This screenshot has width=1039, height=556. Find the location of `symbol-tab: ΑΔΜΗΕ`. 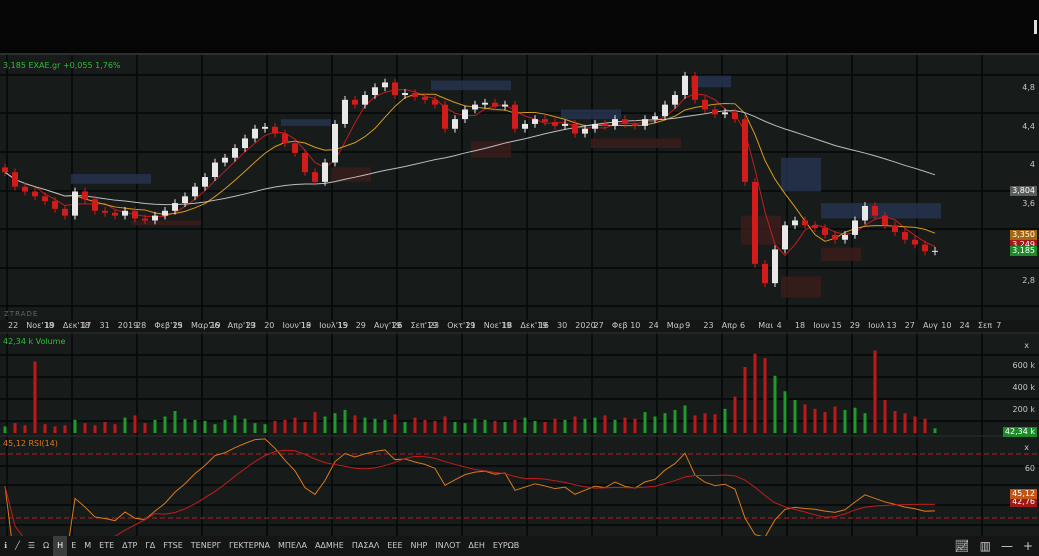

symbol-tab: ΑΔΜΗΕ is located at coordinates (329, 546).